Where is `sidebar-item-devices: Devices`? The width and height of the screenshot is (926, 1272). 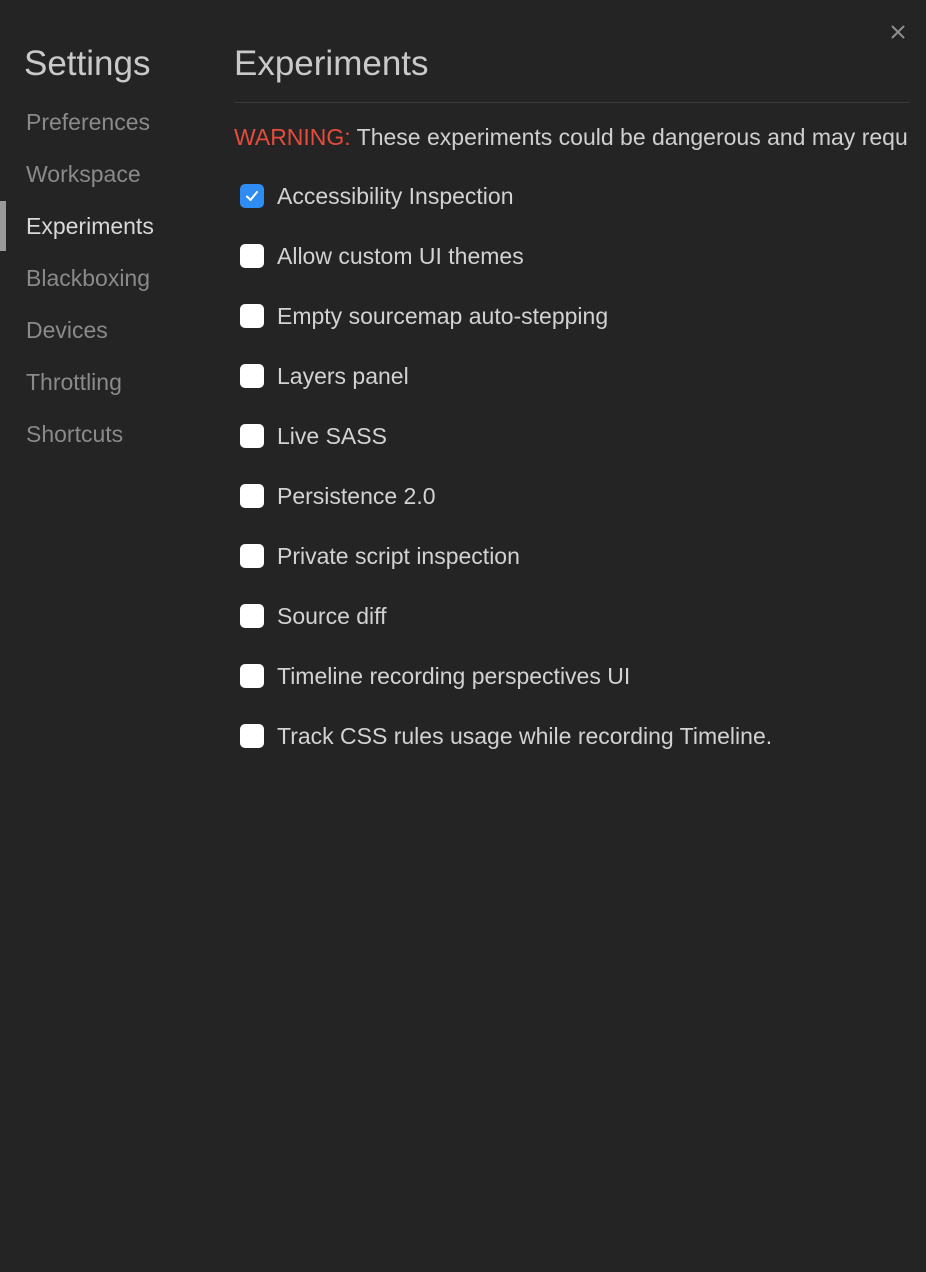 sidebar-item-devices: Devices is located at coordinates (105, 330).